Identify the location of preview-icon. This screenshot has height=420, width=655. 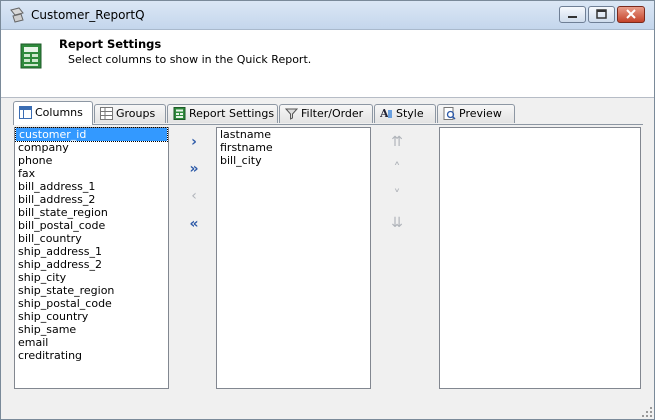
(449, 113).